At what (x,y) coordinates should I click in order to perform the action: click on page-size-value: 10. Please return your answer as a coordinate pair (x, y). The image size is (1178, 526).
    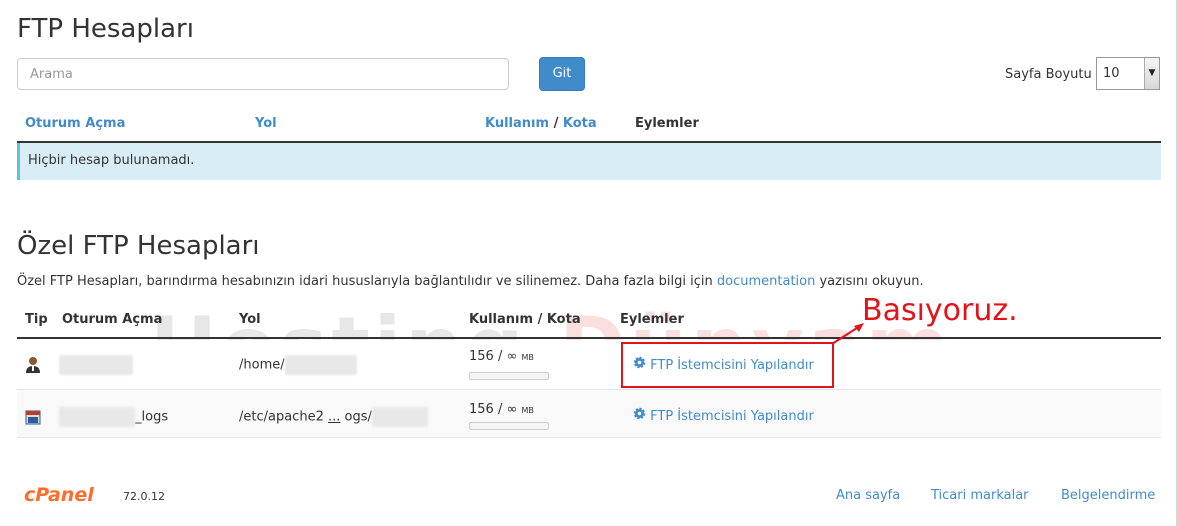
    Looking at the image, I should click on (1111, 73).